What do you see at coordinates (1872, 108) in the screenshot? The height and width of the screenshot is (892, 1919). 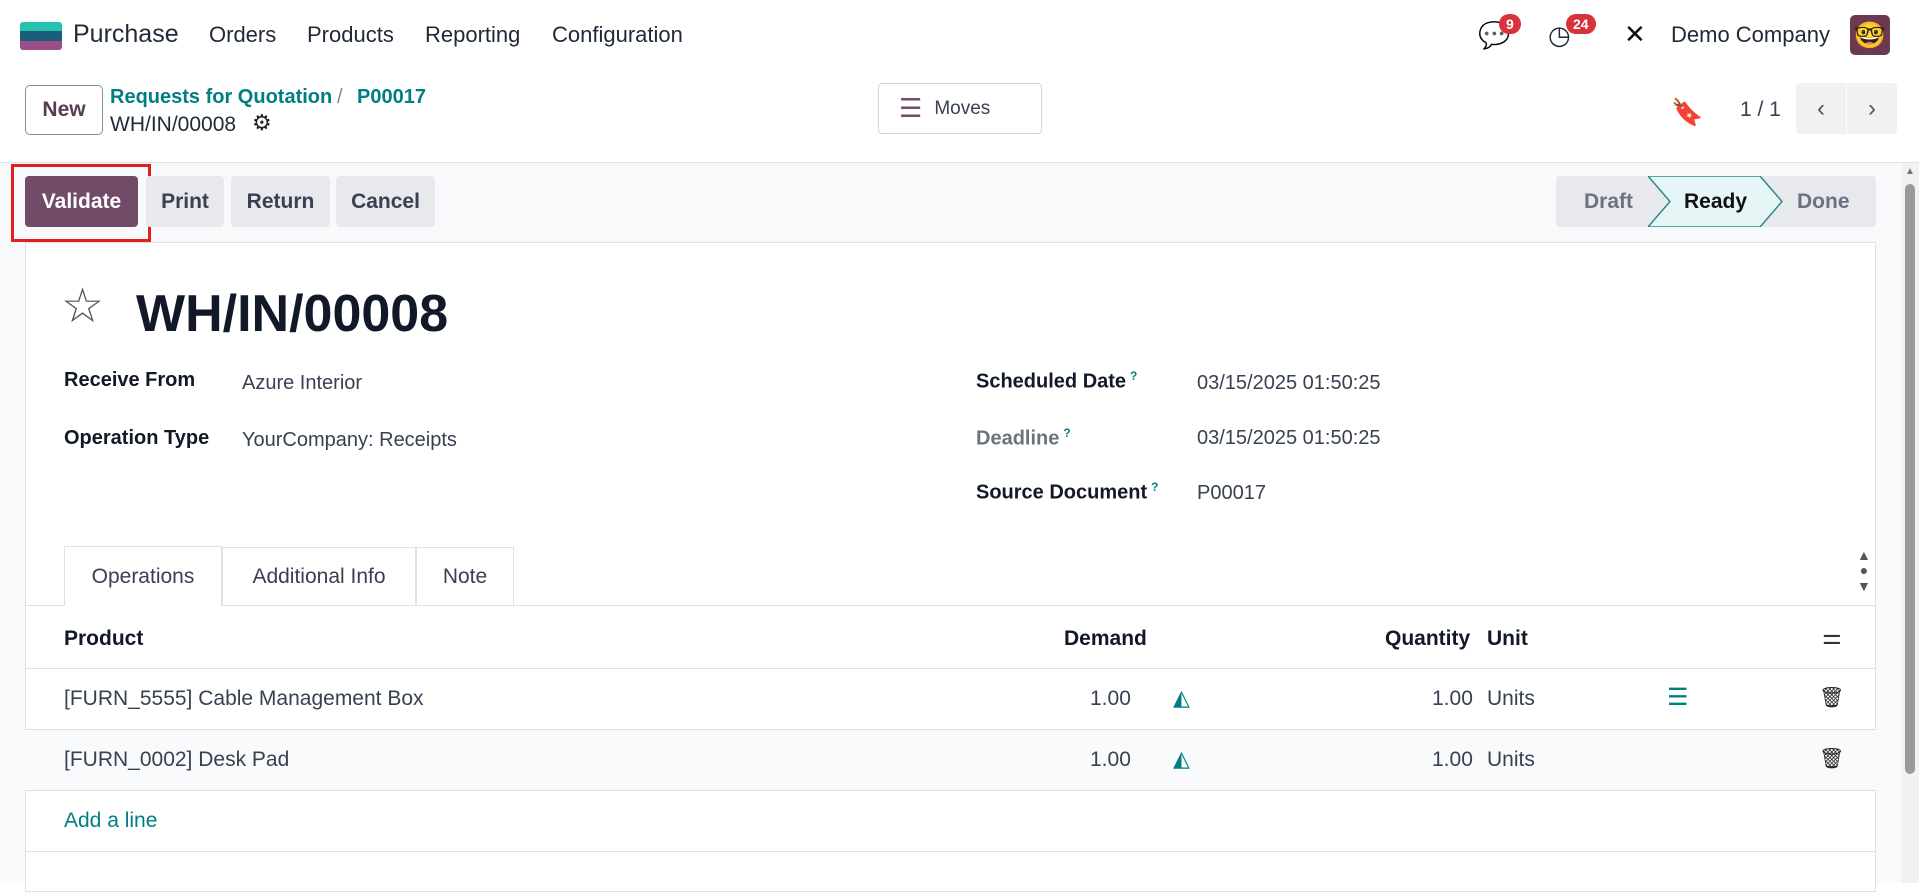 I see `pager-next-button: ›` at bounding box center [1872, 108].